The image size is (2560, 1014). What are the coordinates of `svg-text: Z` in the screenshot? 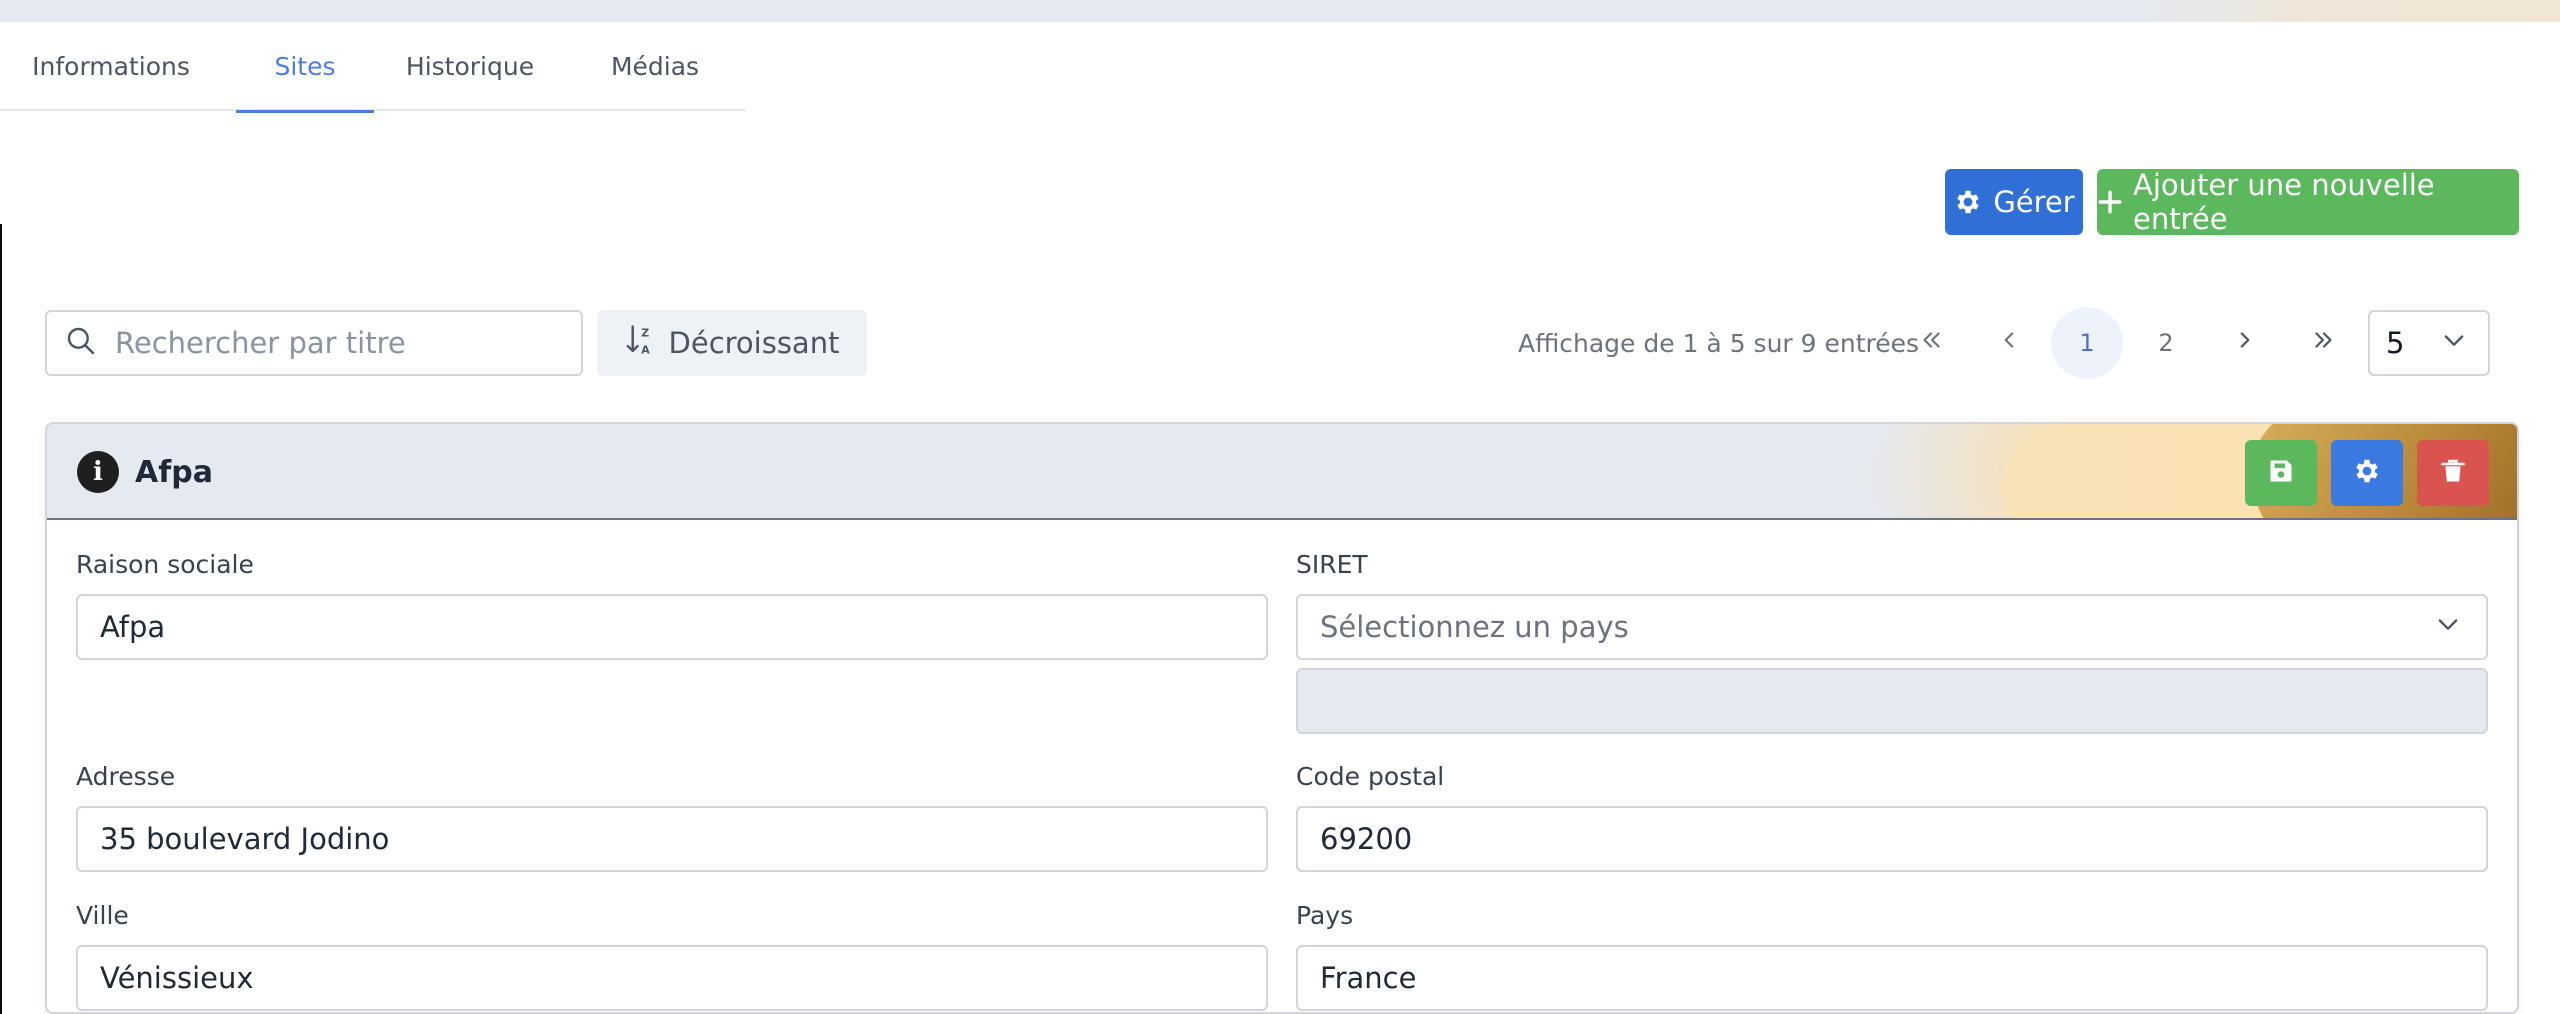 It's located at (645, 332).